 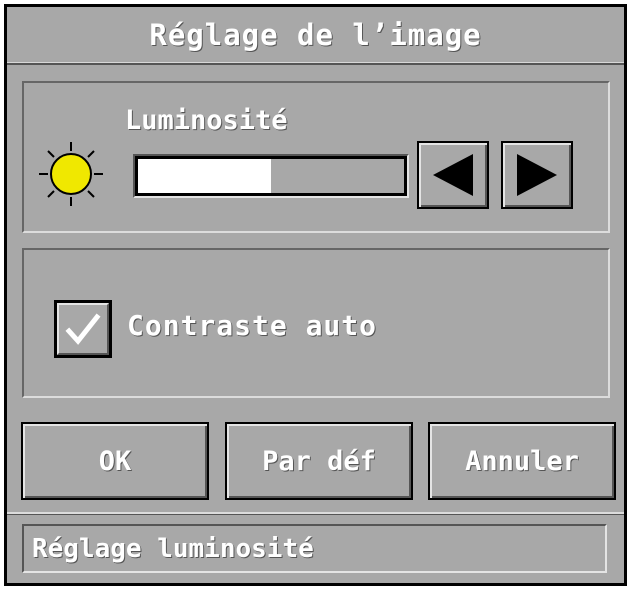 I want to click on checkmark-icon, so click(x=83, y=329).